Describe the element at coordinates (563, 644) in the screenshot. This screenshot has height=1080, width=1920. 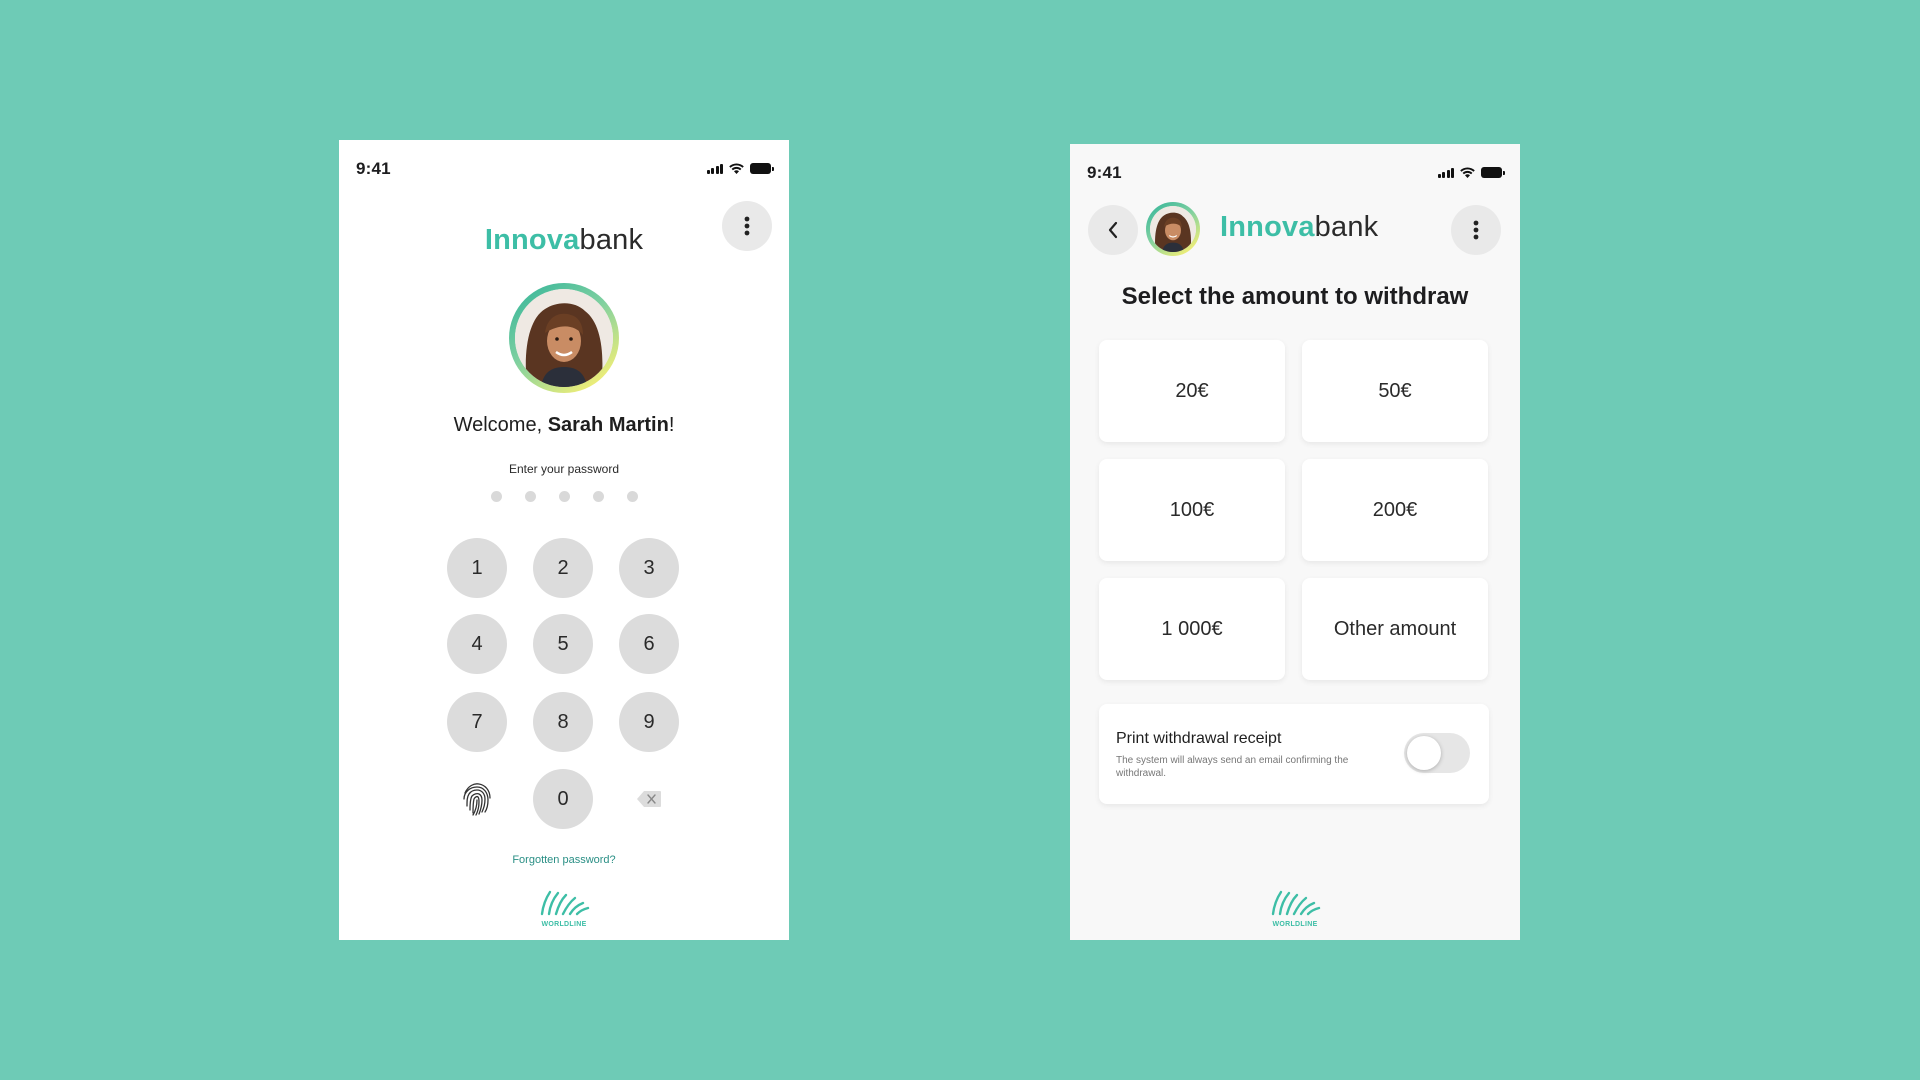
I see `key-5: 5` at that location.